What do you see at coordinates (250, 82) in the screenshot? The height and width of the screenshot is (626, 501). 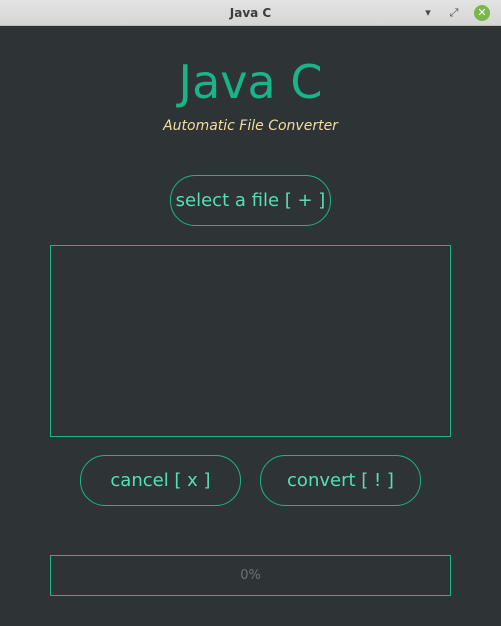 I see `app-title: Java C` at bounding box center [250, 82].